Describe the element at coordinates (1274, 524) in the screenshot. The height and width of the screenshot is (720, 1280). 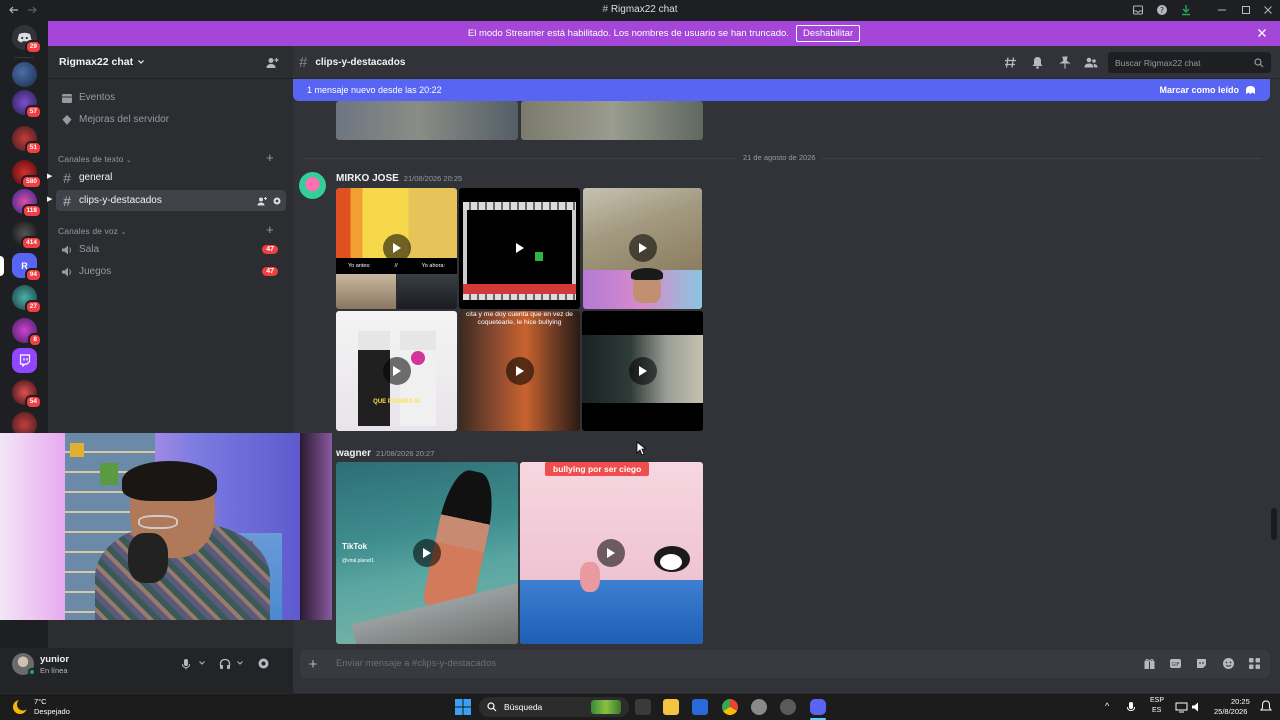
I see `scrollbar-thumb` at that location.